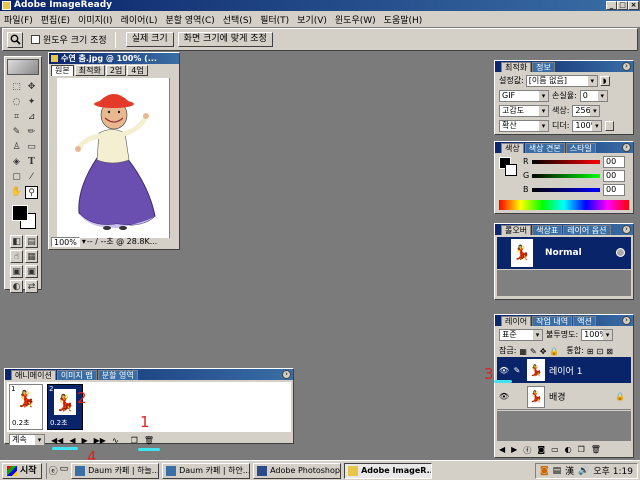 Image resolution: width=640 pixels, height=480 pixels. What do you see at coordinates (568, 450) in the screenshot?
I see `layer-adjust-icon: ◐` at bounding box center [568, 450].